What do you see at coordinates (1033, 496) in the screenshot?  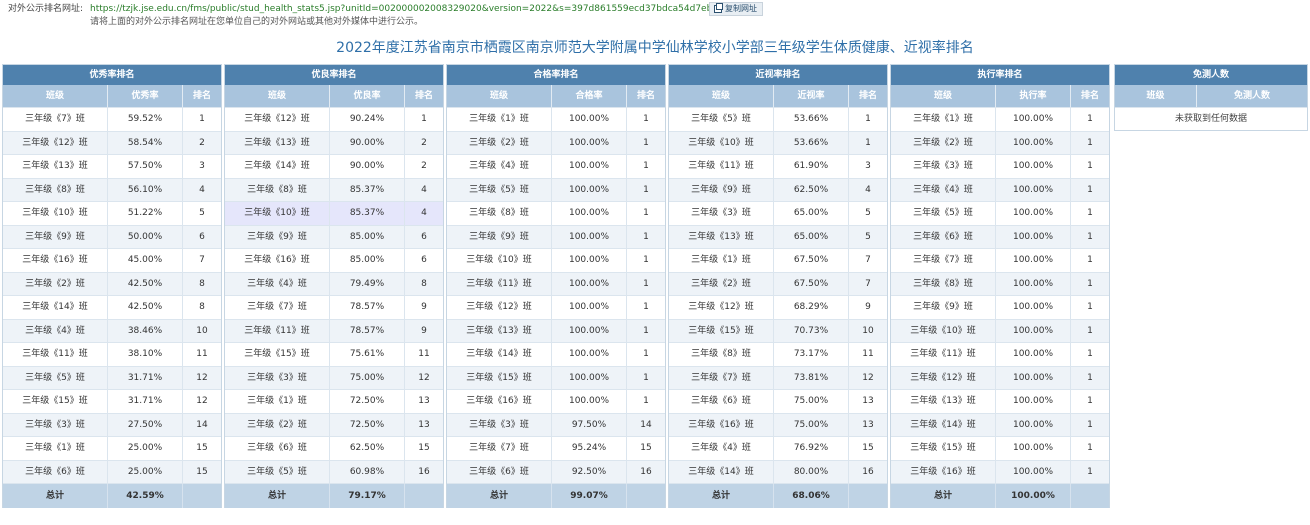 I see `total-value: 100.00%` at bounding box center [1033, 496].